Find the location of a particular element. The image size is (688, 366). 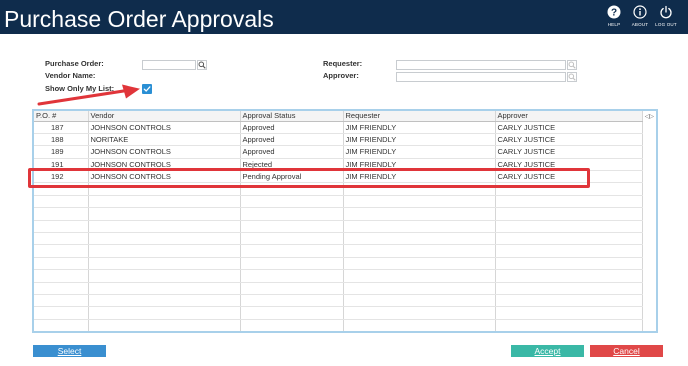

show-only-my-list-checkbox is located at coordinates (147, 89).